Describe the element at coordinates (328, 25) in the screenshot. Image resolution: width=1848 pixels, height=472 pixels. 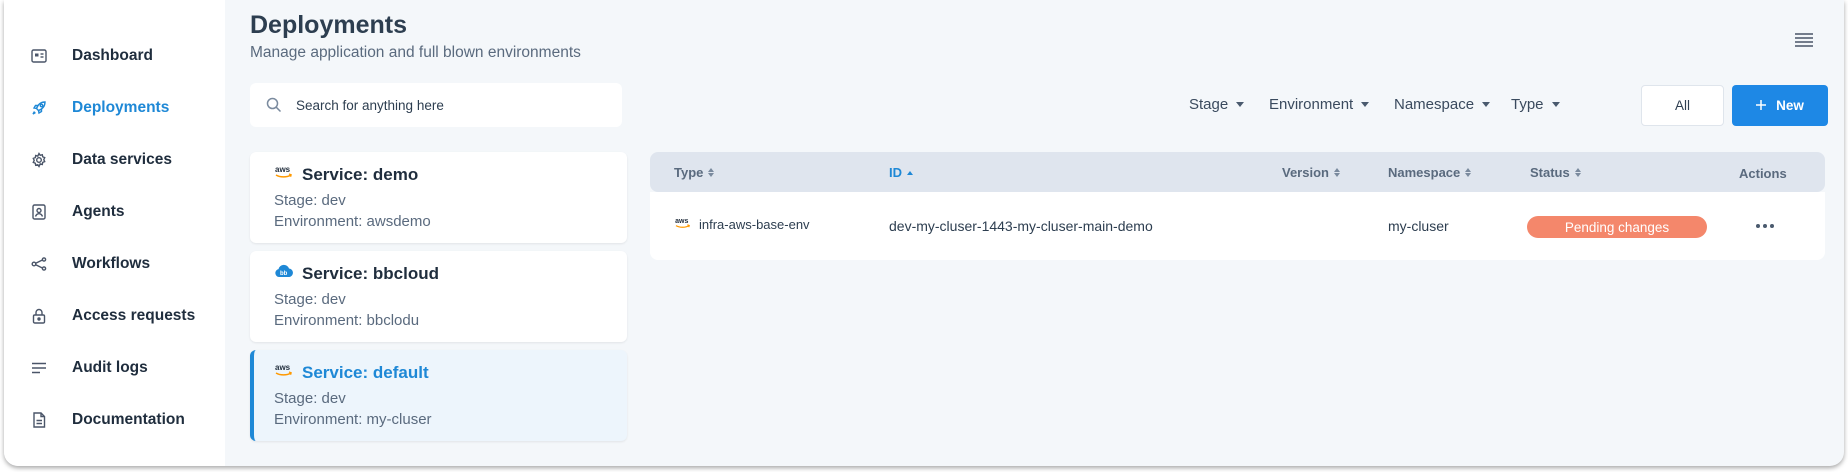
I see `page-title: Deployments` at that location.